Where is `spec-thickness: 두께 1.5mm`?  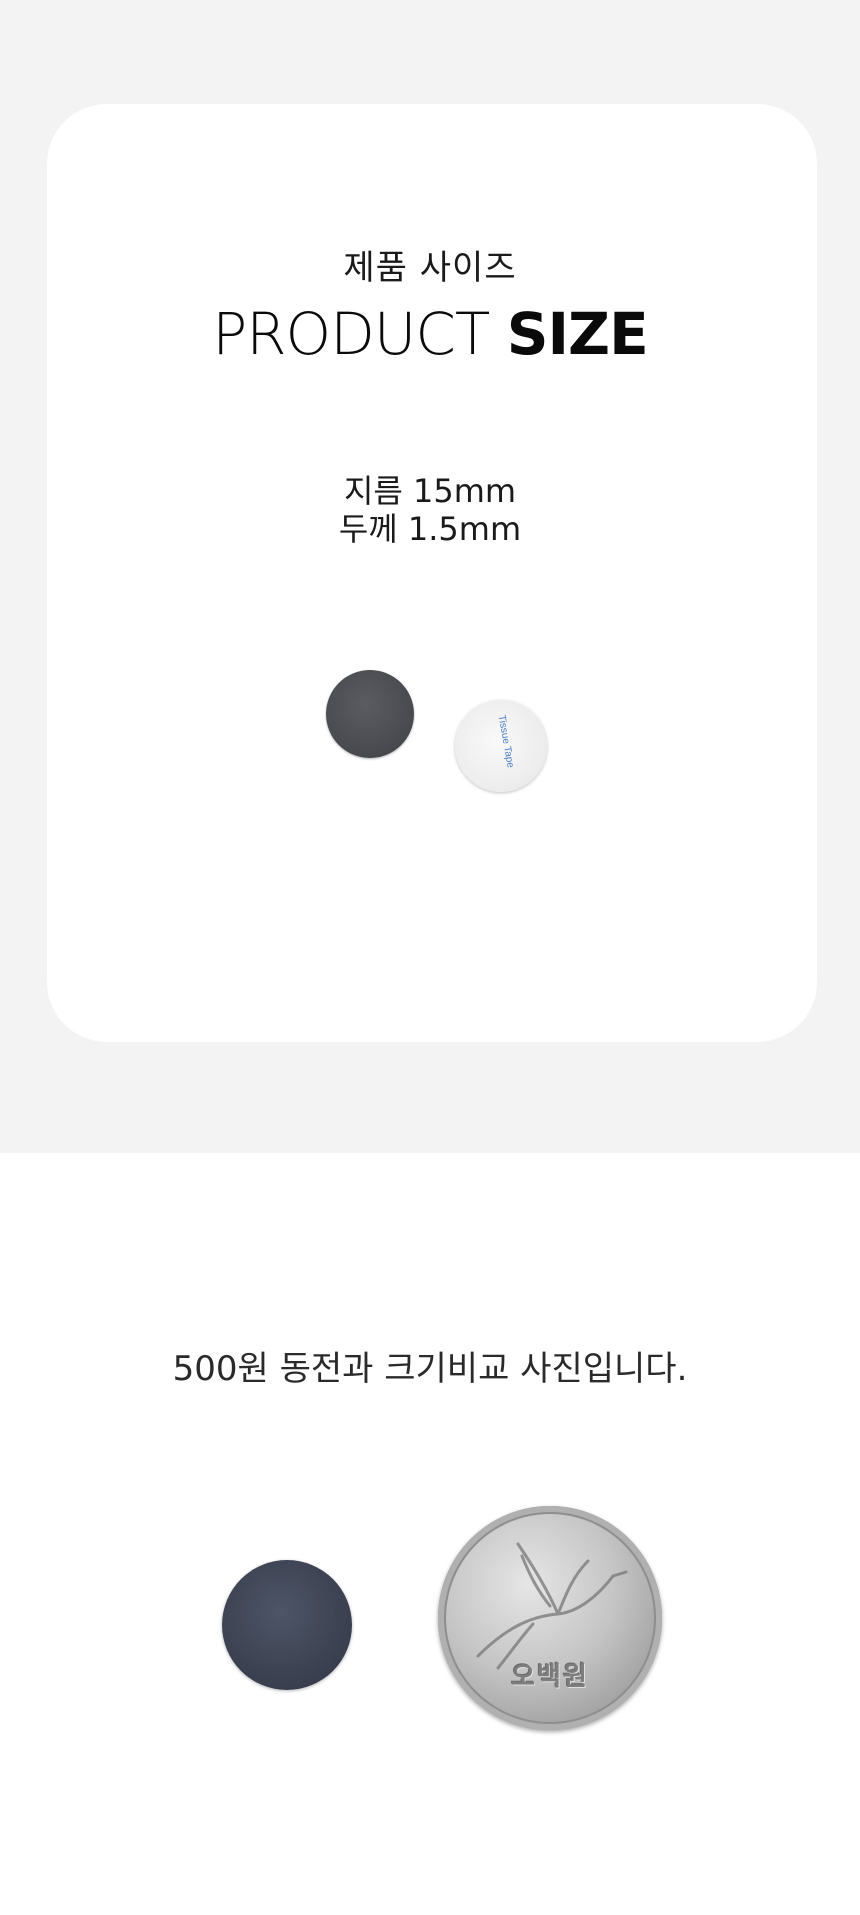
spec-thickness: 두께 1.5mm is located at coordinates (430, 529).